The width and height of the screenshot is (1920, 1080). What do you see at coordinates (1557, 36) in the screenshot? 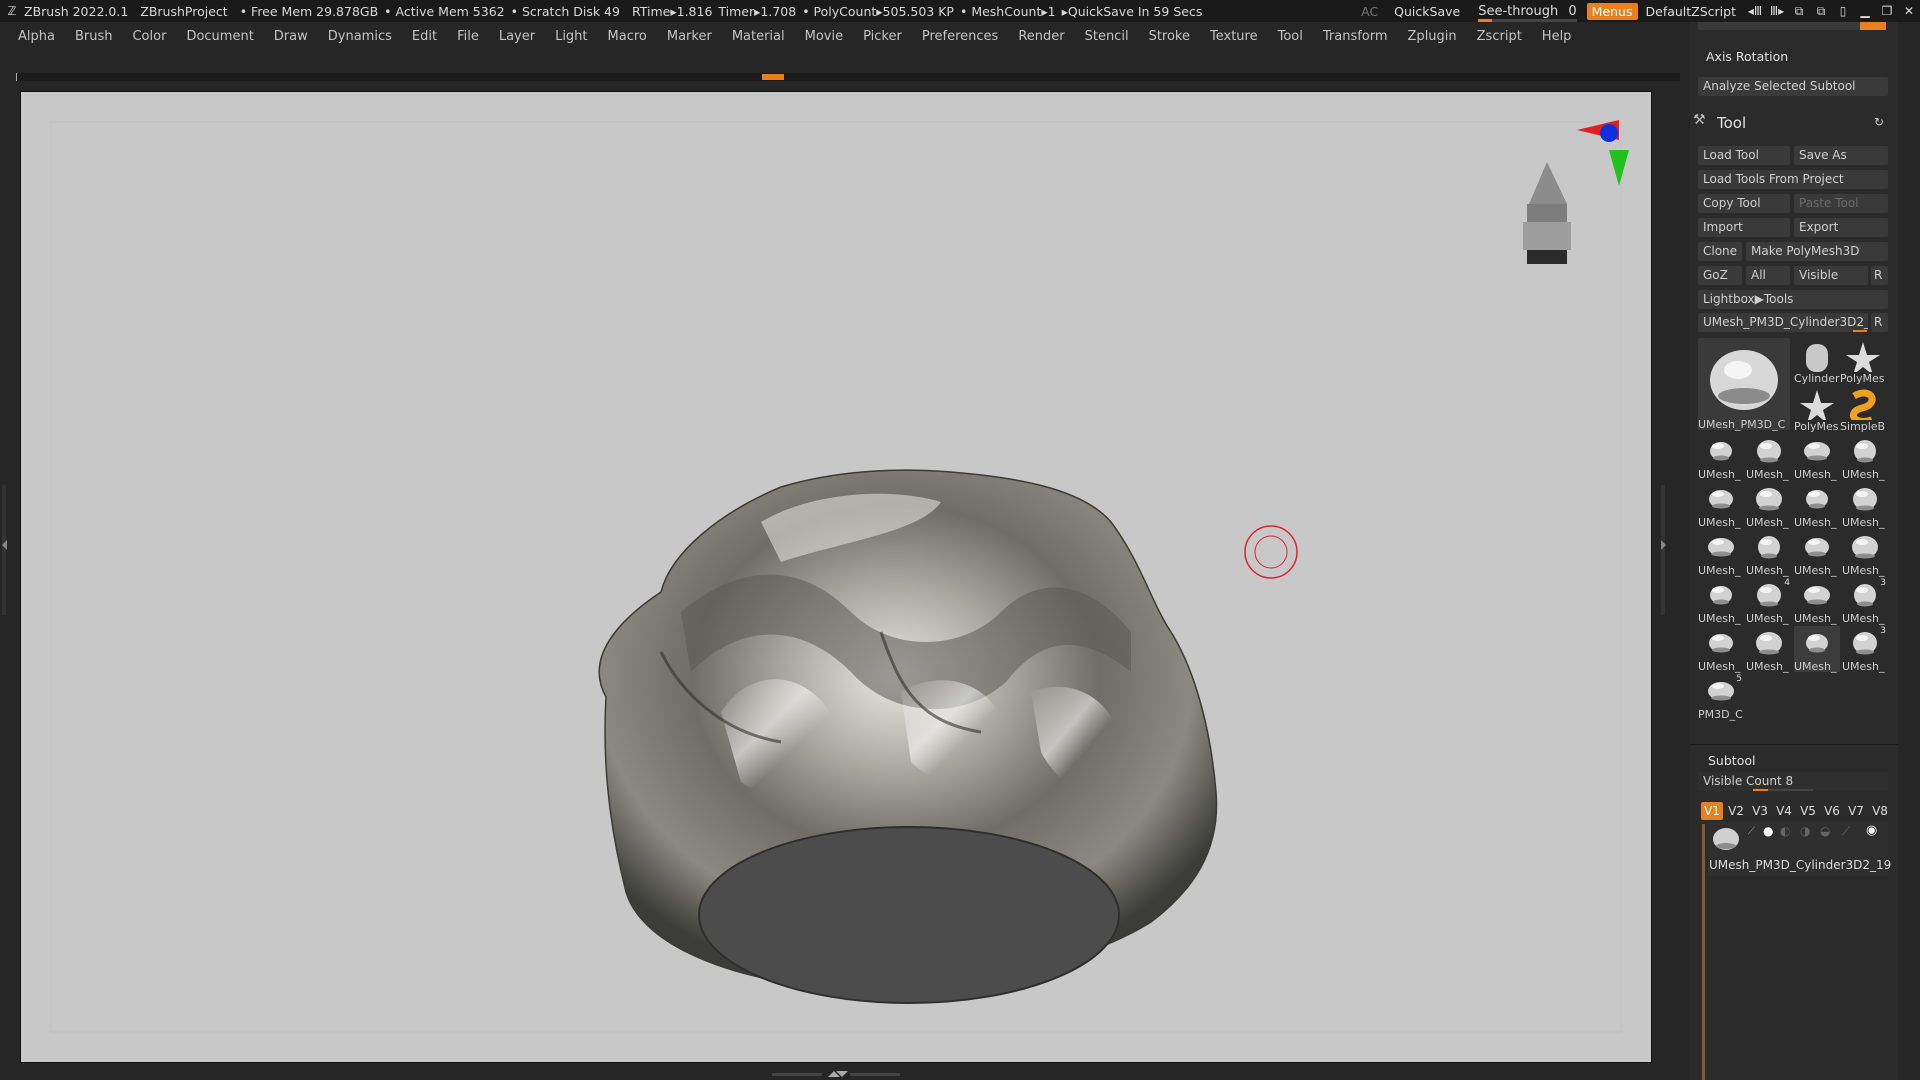
I see `menu-help: Help` at bounding box center [1557, 36].